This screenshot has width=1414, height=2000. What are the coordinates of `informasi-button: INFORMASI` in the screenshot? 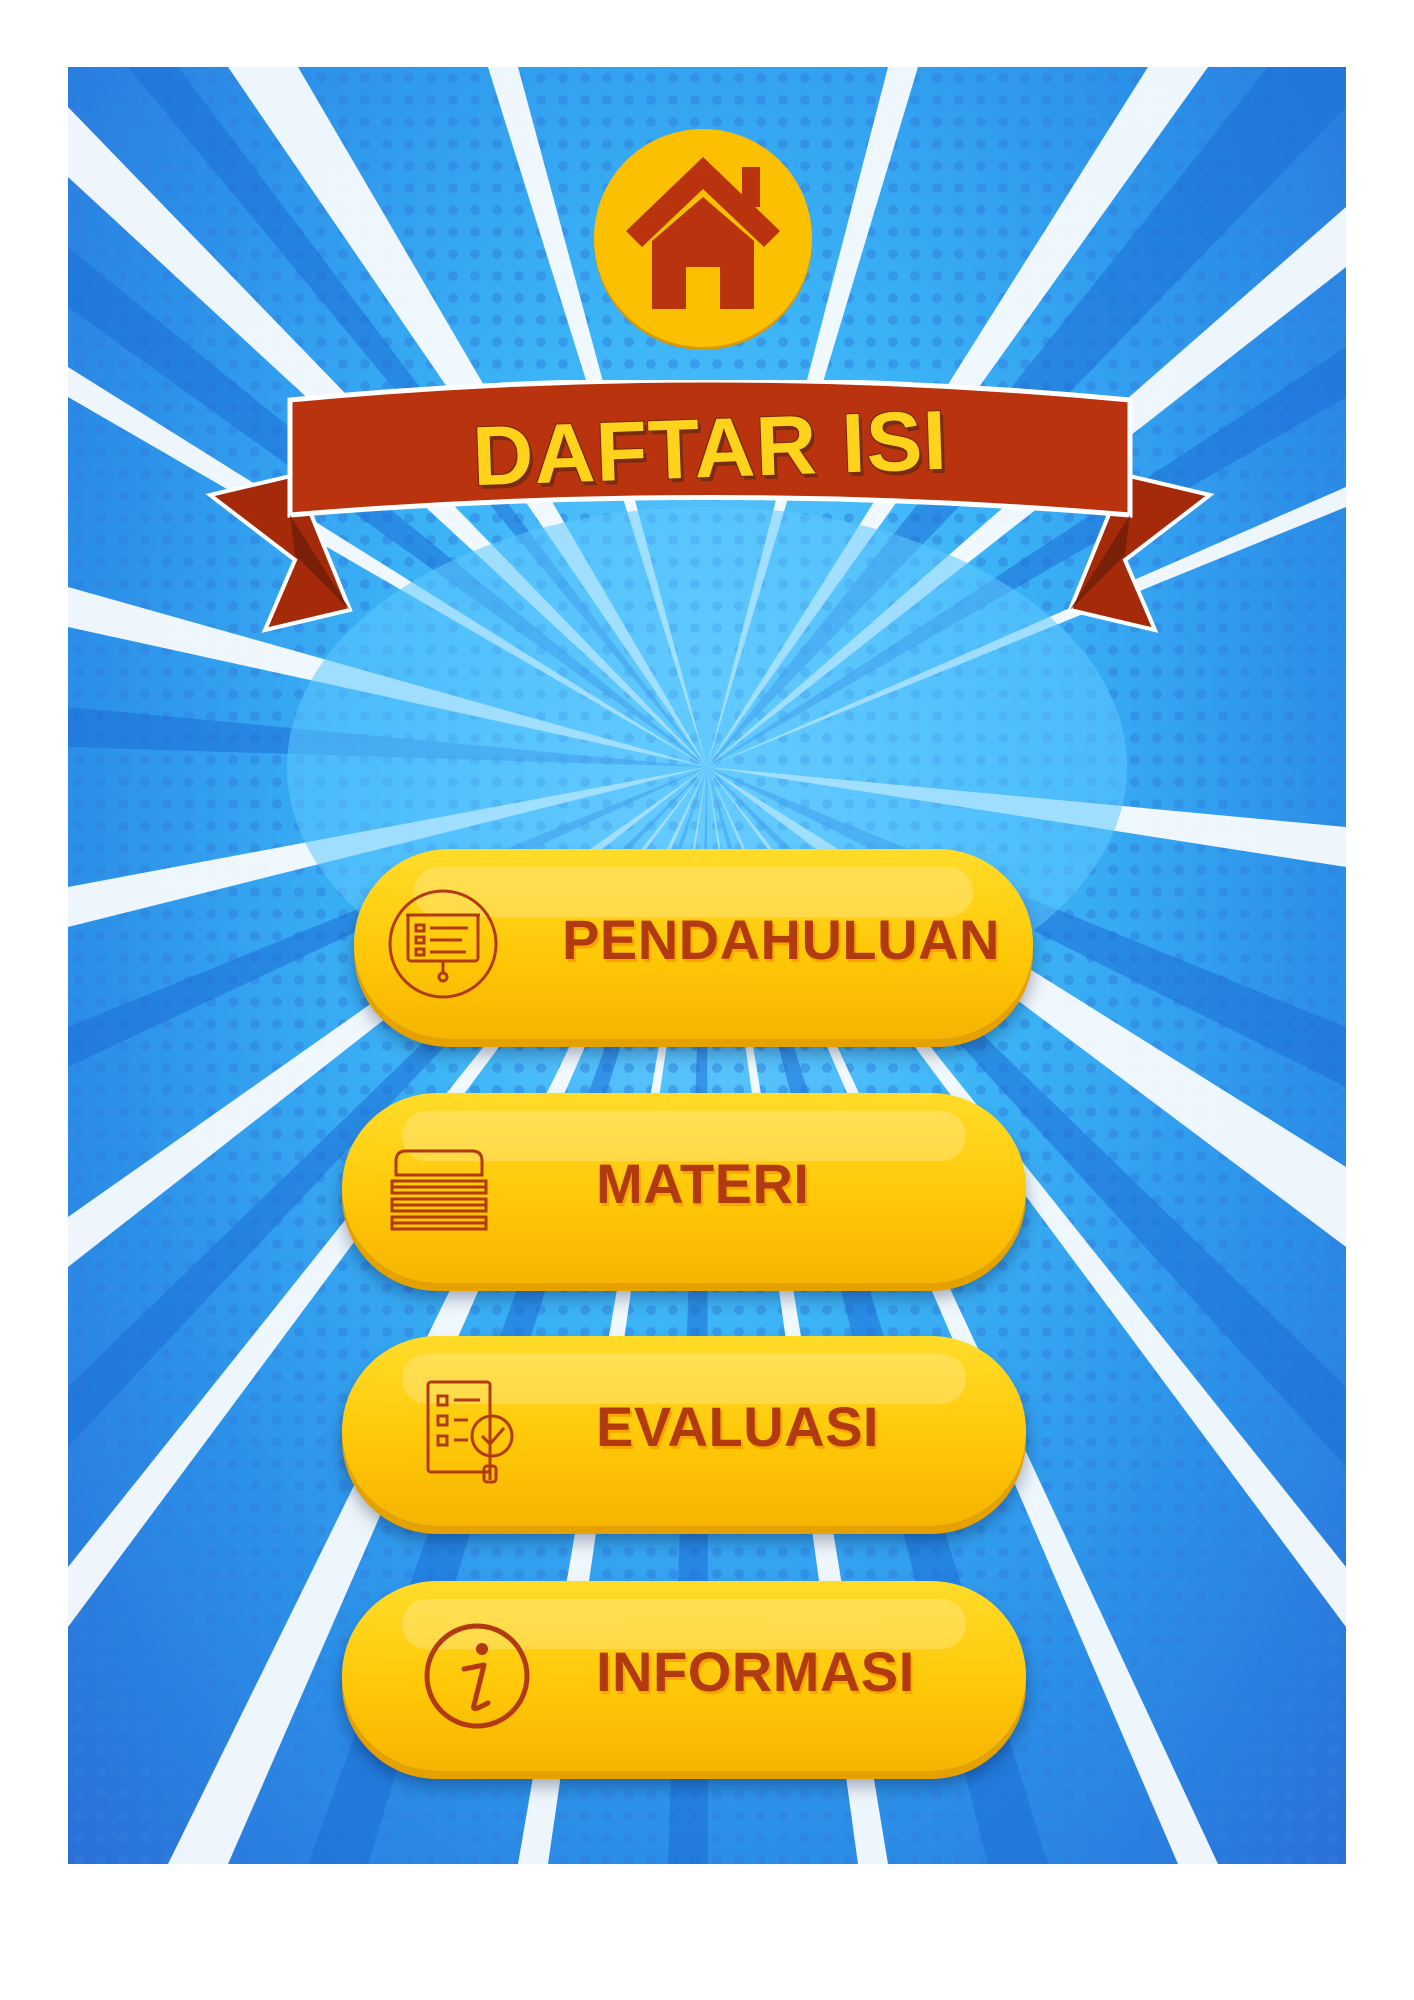 It's located at (684, 1676).